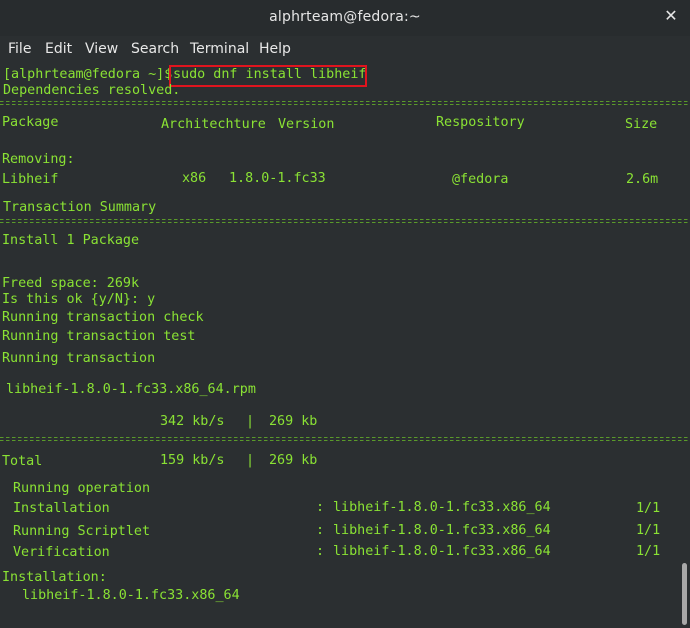  I want to click on installed-header: Installation:, so click(54, 577).